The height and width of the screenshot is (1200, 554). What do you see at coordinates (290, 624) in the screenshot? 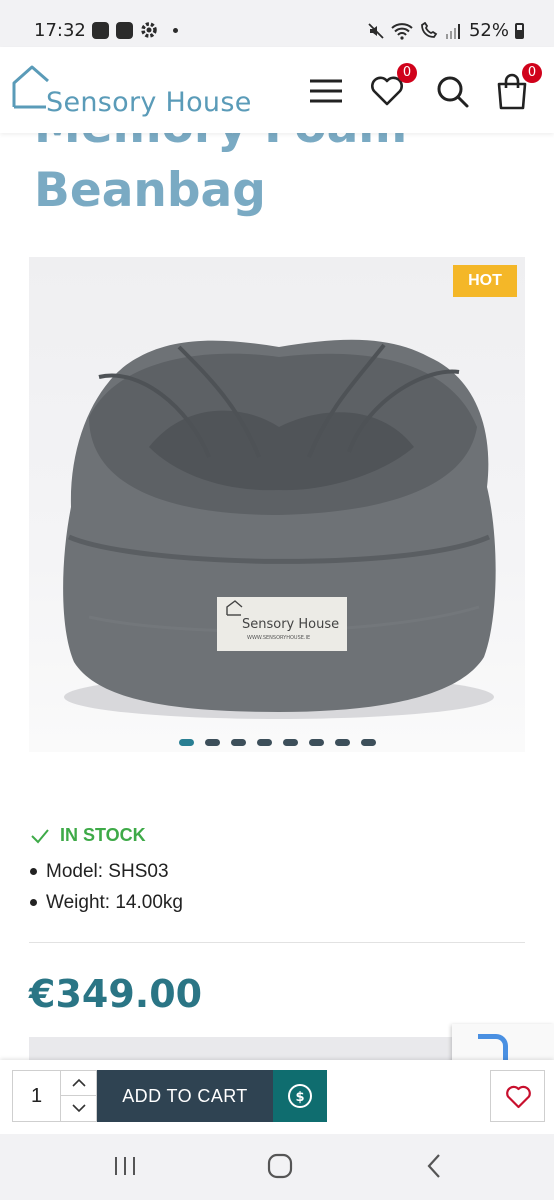
I see `image-label-text: Sensory House` at bounding box center [290, 624].